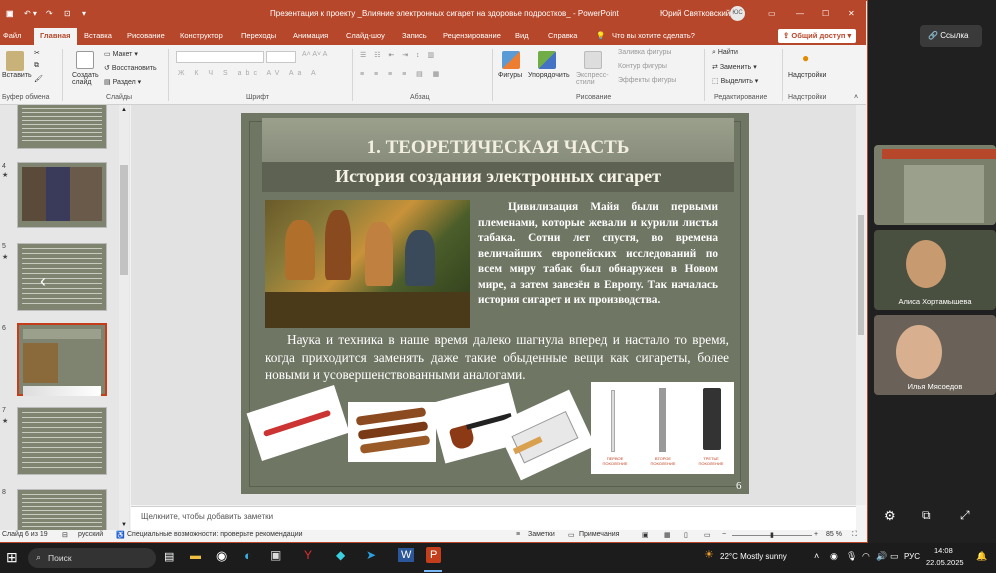 The height and width of the screenshot is (573, 996). Describe the element at coordinates (807, 75) in the screenshot. I see `addins-button: Надстройки` at that location.